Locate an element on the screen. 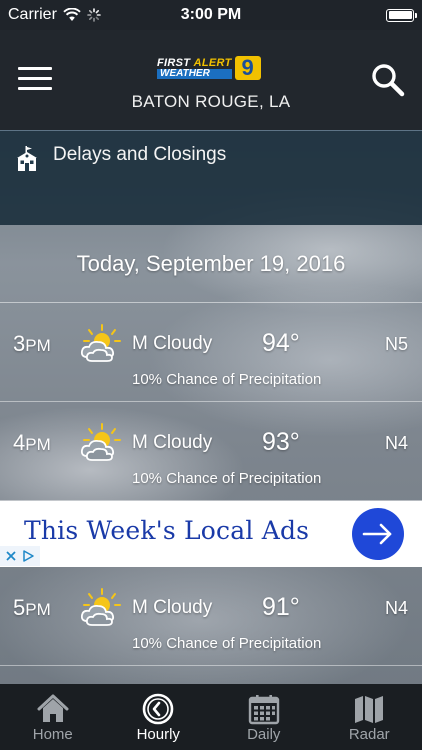  hour-time: 3PM is located at coordinates (32, 343).